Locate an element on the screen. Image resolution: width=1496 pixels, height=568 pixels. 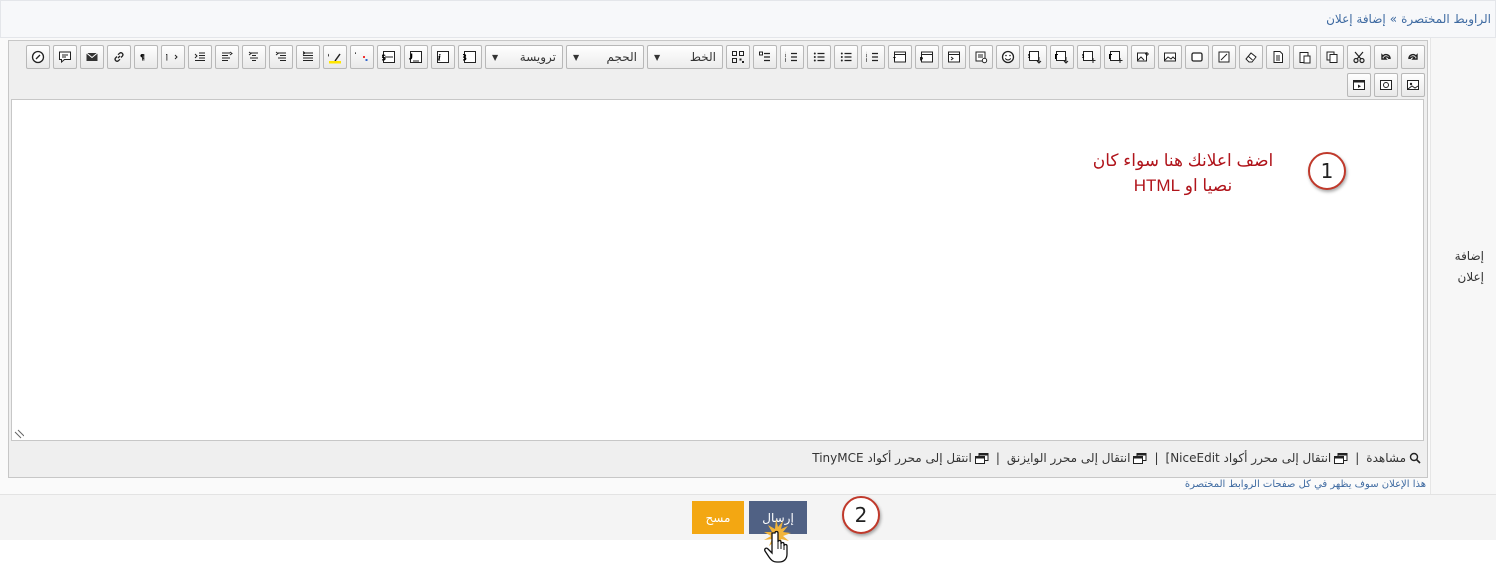
toolbar-row-1: T BB T BB PHP HT 123 123 الخط ▼ is located at coordinates (725, 57).